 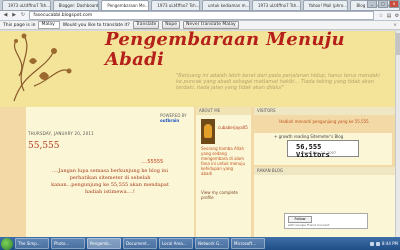 I want to click on prize-notice: Hadiah menanti pengunjung yang ke 55,555, so click(x=324, y=121).